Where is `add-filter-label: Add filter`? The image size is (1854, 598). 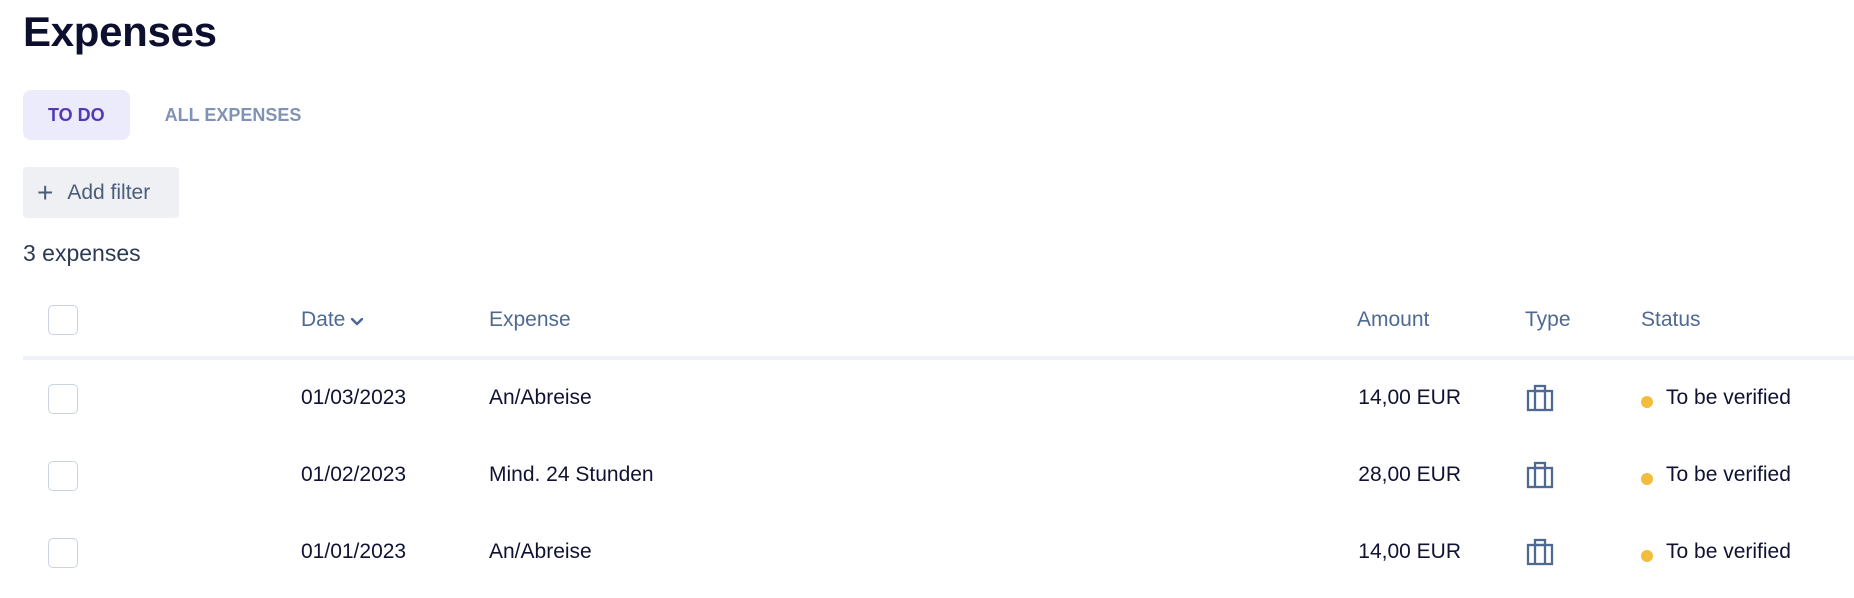
add-filter-label: Add filter is located at coordinates (109, 192).